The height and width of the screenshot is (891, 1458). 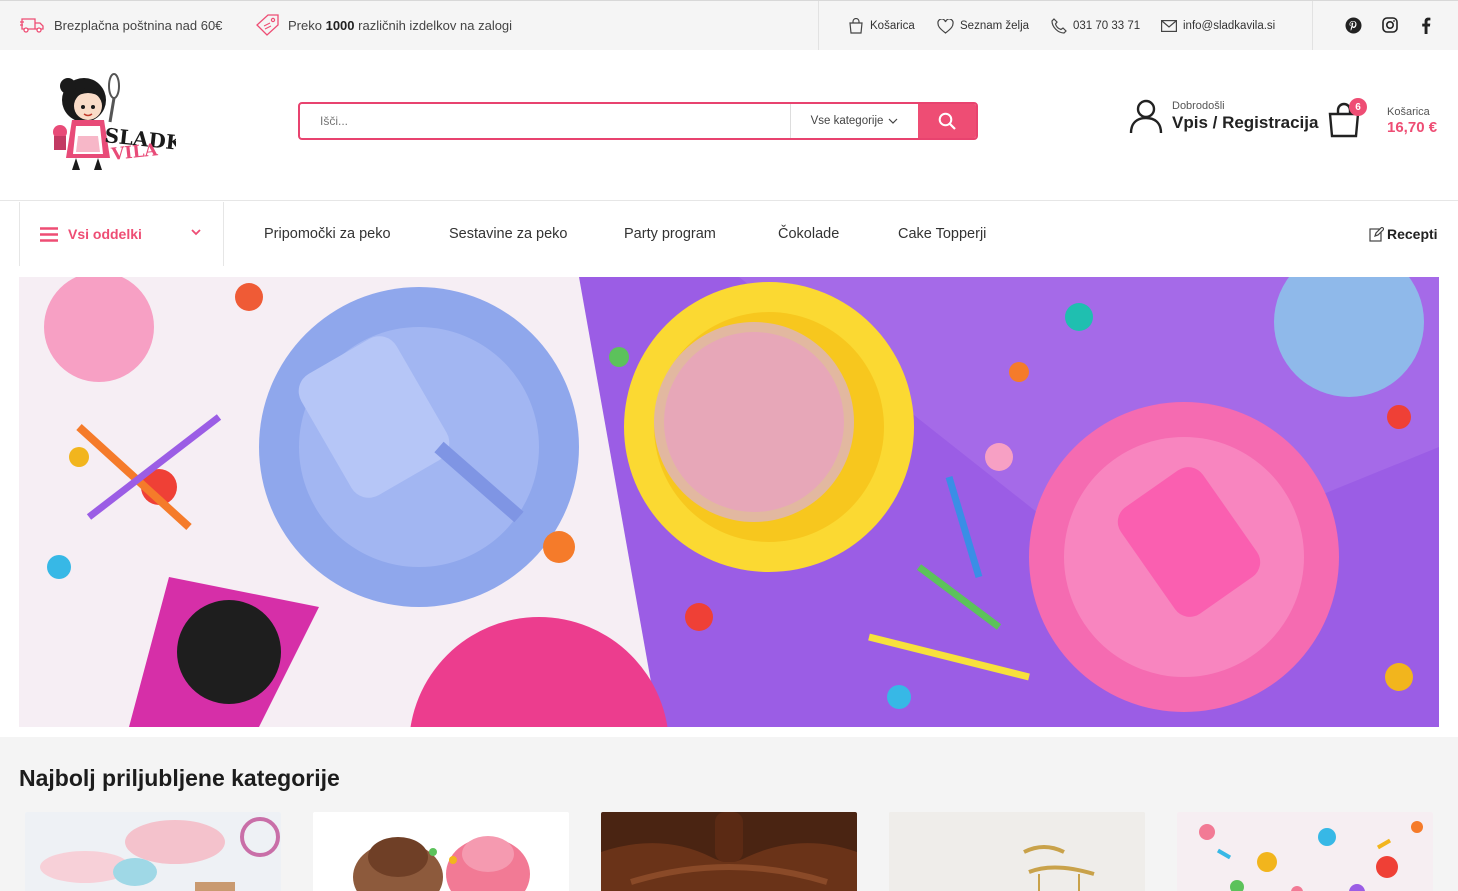 I want to click on top-phone-link: 031 70 33 71, so click(x=1095, y=26).